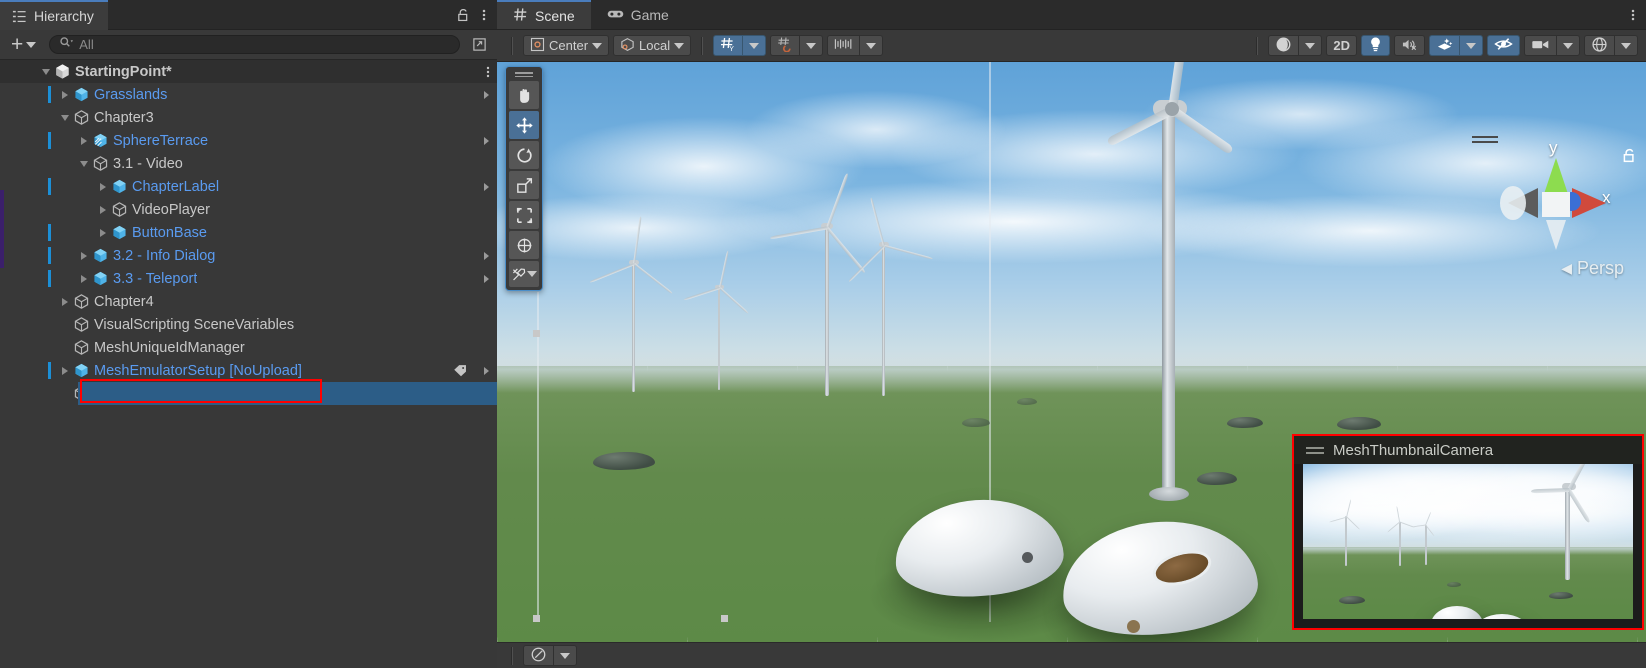 The image size is (1646, 668). Describe the element at coordinates (524, 215) in the screenshot. I see `rect-tool` at that location.